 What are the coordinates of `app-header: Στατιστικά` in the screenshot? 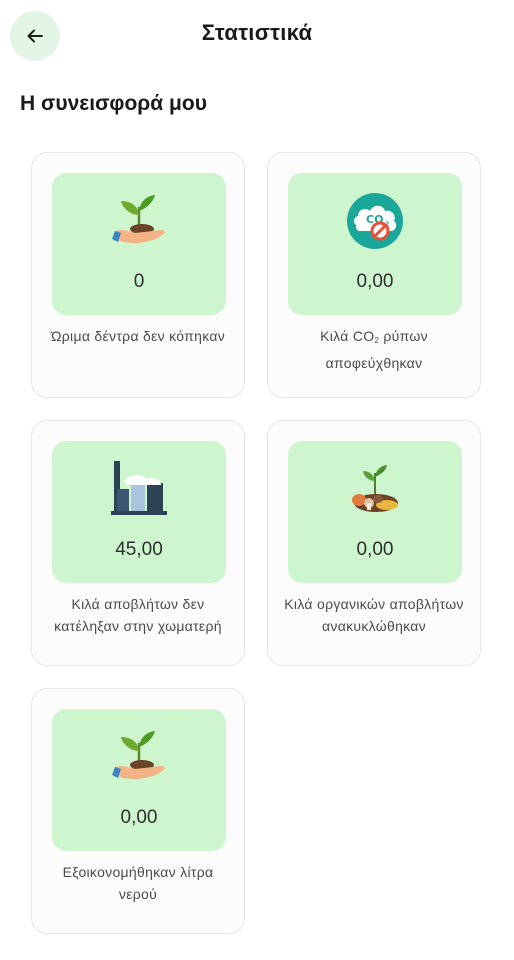 It's located at (257, 36).